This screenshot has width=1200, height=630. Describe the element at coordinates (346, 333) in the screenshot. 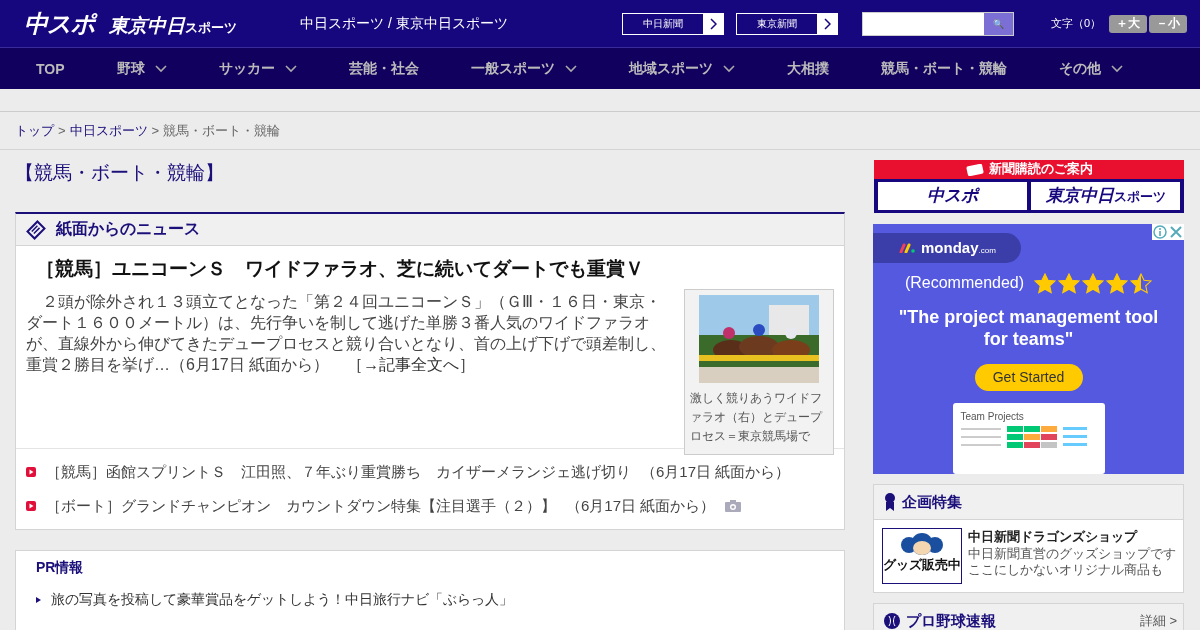

I see `article-summary: ２頭が除外され１３頭立てとなった「第２４回ユニコーンＳ」（ＧⅢ・１６日・東京・ダート１６００メートル）は、先行争いを制して逃げた単勝３番人気のワイドファラオが、直線外から伸びてきたデュープロセスと競り合いとなり、首の上げ下げで頭差制し、重賞２勝目を挙げ…（6月17日 紙面から） ［→記事全文へ］` at that location.